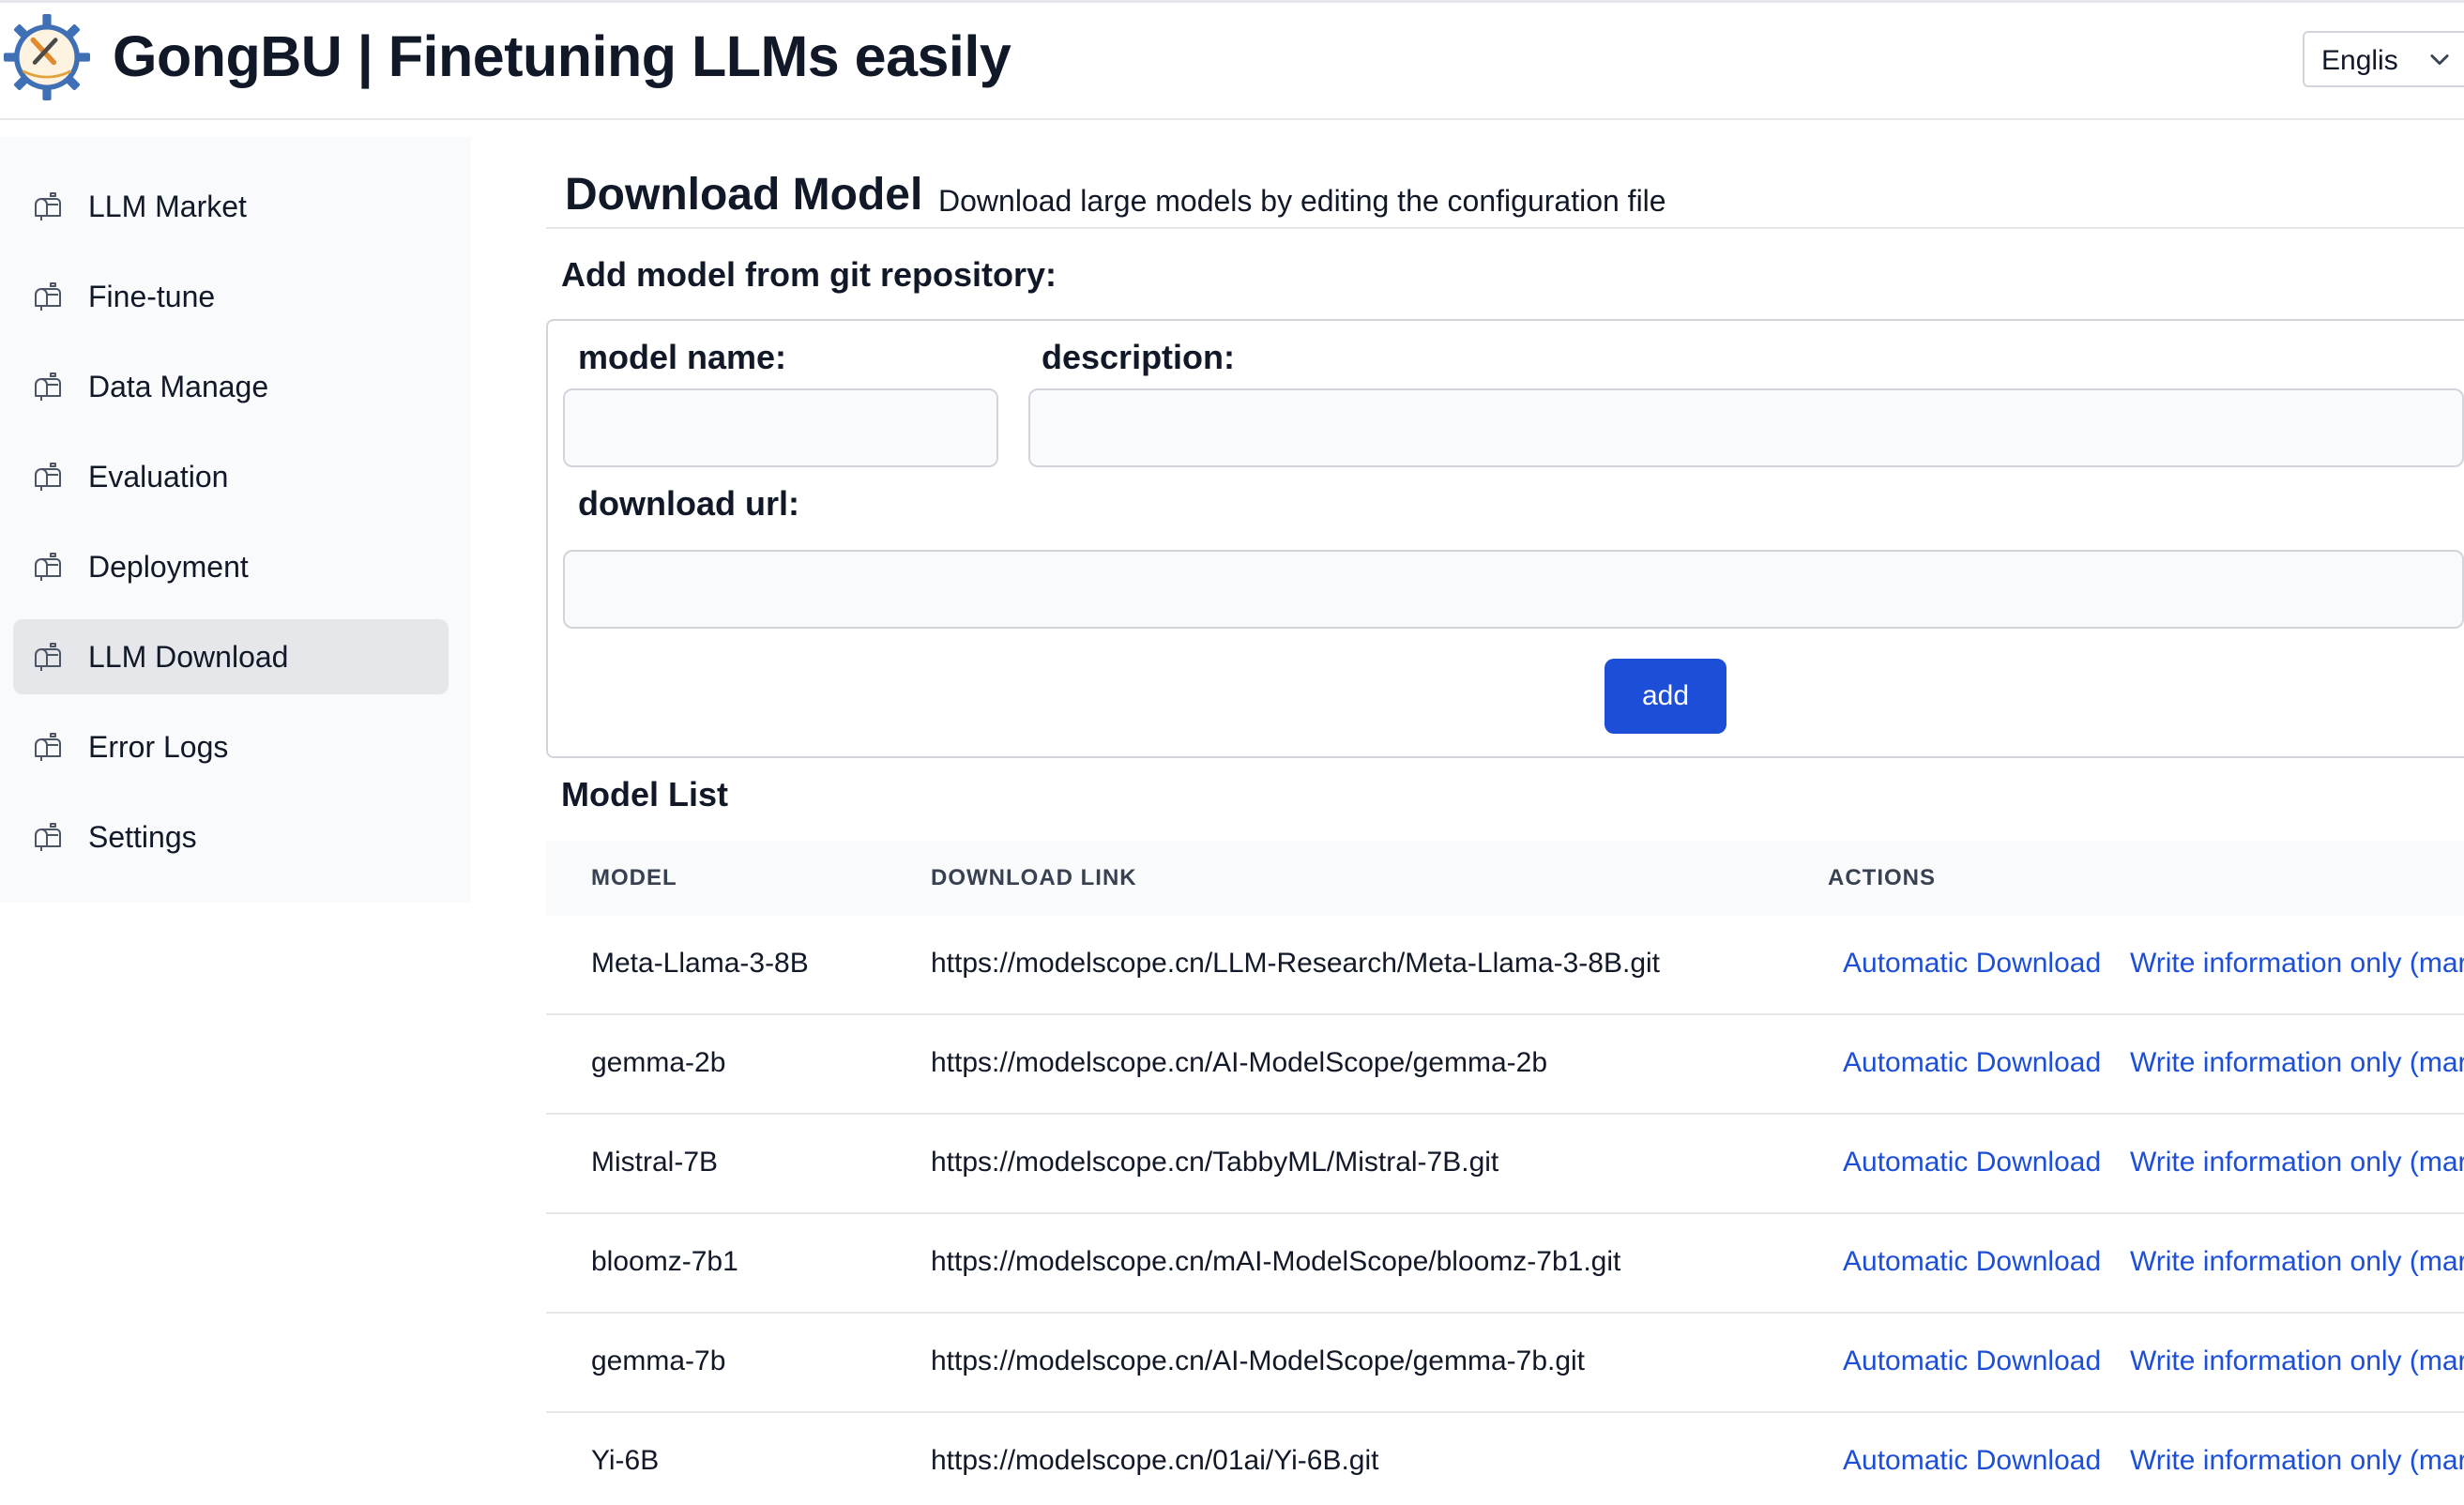 This screenshot has width=2464, height=1505. What do you see at coordinates (189, 657) in the screenshot?
I see `sidebar-item-label: LLM Download` at bounding box center [189, 657].